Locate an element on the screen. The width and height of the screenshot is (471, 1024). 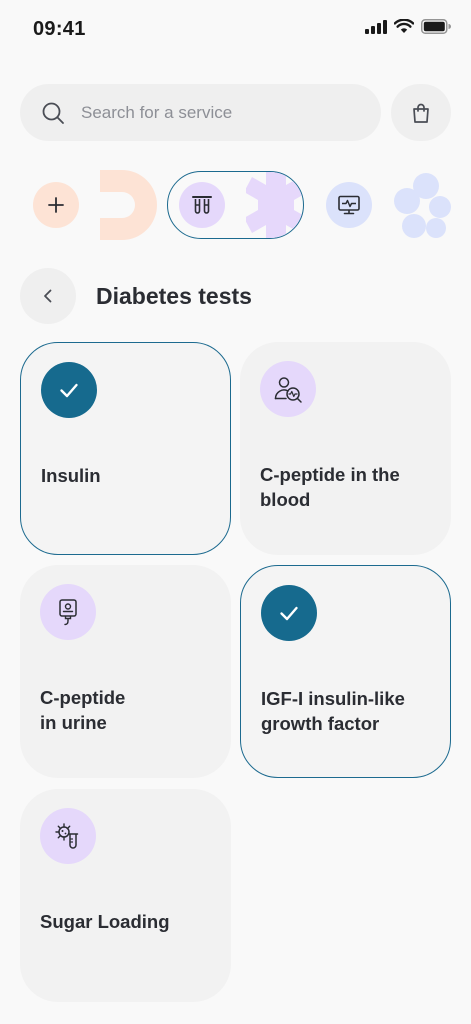
search-icon is located at coordinates (53, 113).